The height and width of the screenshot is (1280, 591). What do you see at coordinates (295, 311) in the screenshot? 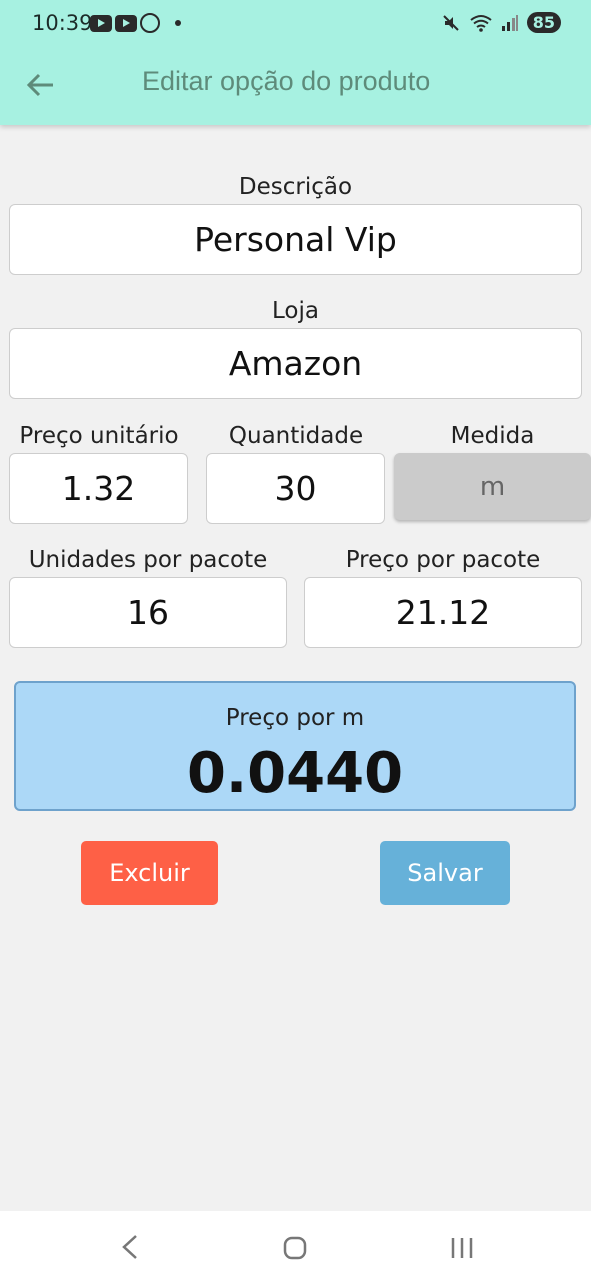
I see `store-label: Loja` at bounding box center [295, 311].